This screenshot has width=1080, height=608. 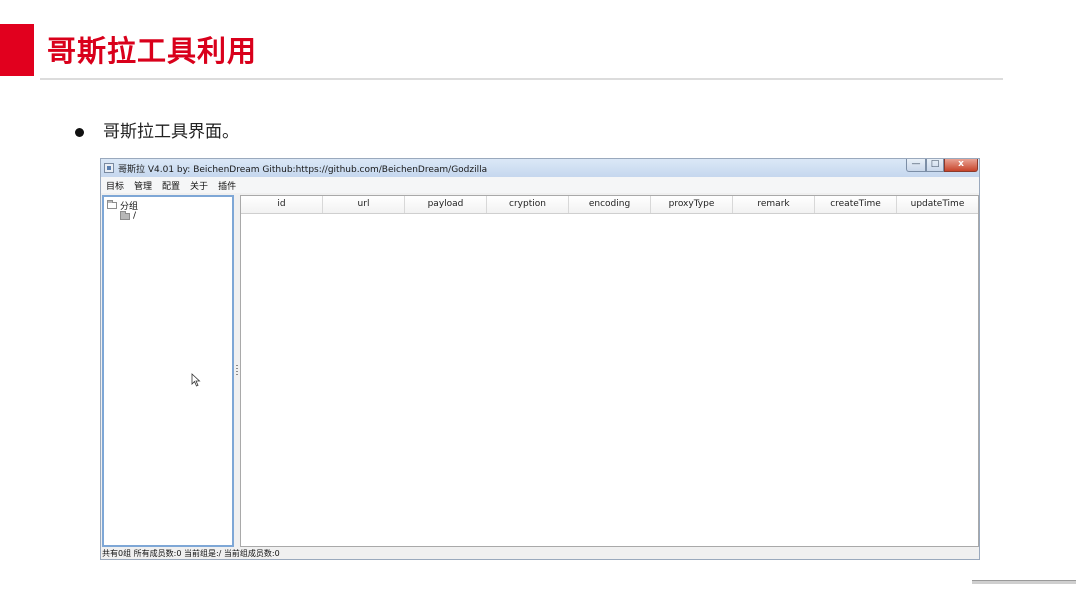 What do you see at coordinates (521, 79) in the screenshot?
I see `title-divider` at bounding box center [521, 79].